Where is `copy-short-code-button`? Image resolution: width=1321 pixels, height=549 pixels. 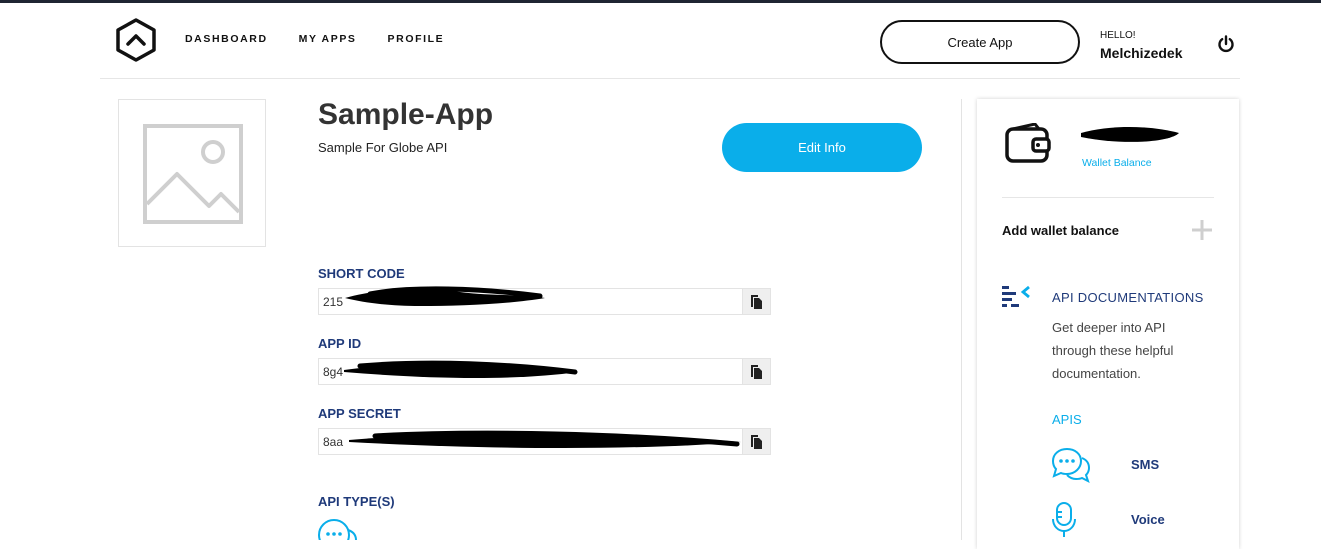
copy-short-code-button is located at coordinates (756, 301).